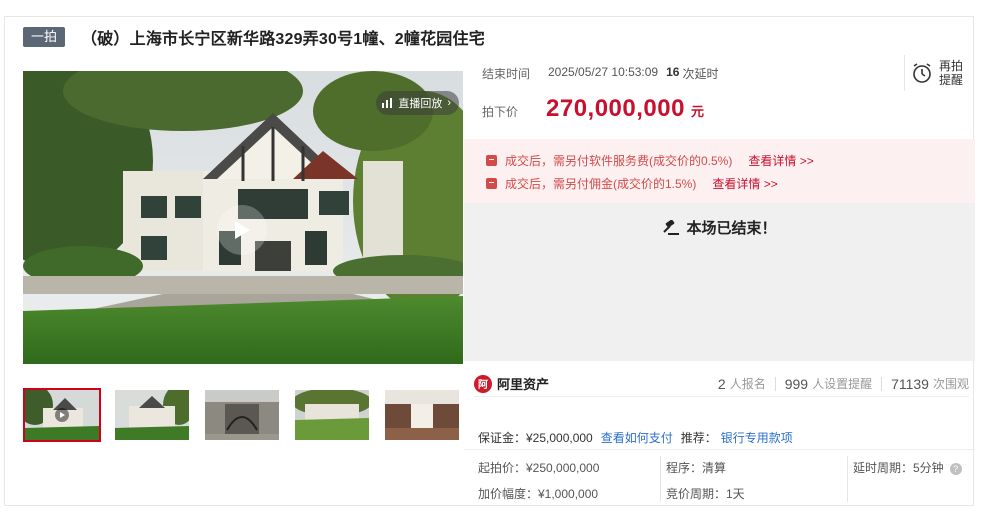 The height and width of the screenshot is (515, 982). I want to click on live-replay-button: 直播回放 ›, so click(417, 103).